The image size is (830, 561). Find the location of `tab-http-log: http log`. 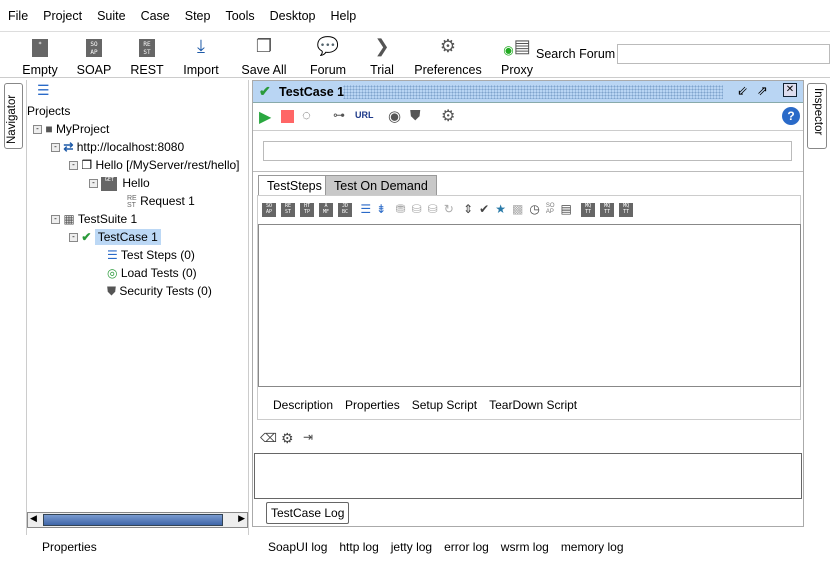

tab-http-log: http log is located at coordinates (358, 547).